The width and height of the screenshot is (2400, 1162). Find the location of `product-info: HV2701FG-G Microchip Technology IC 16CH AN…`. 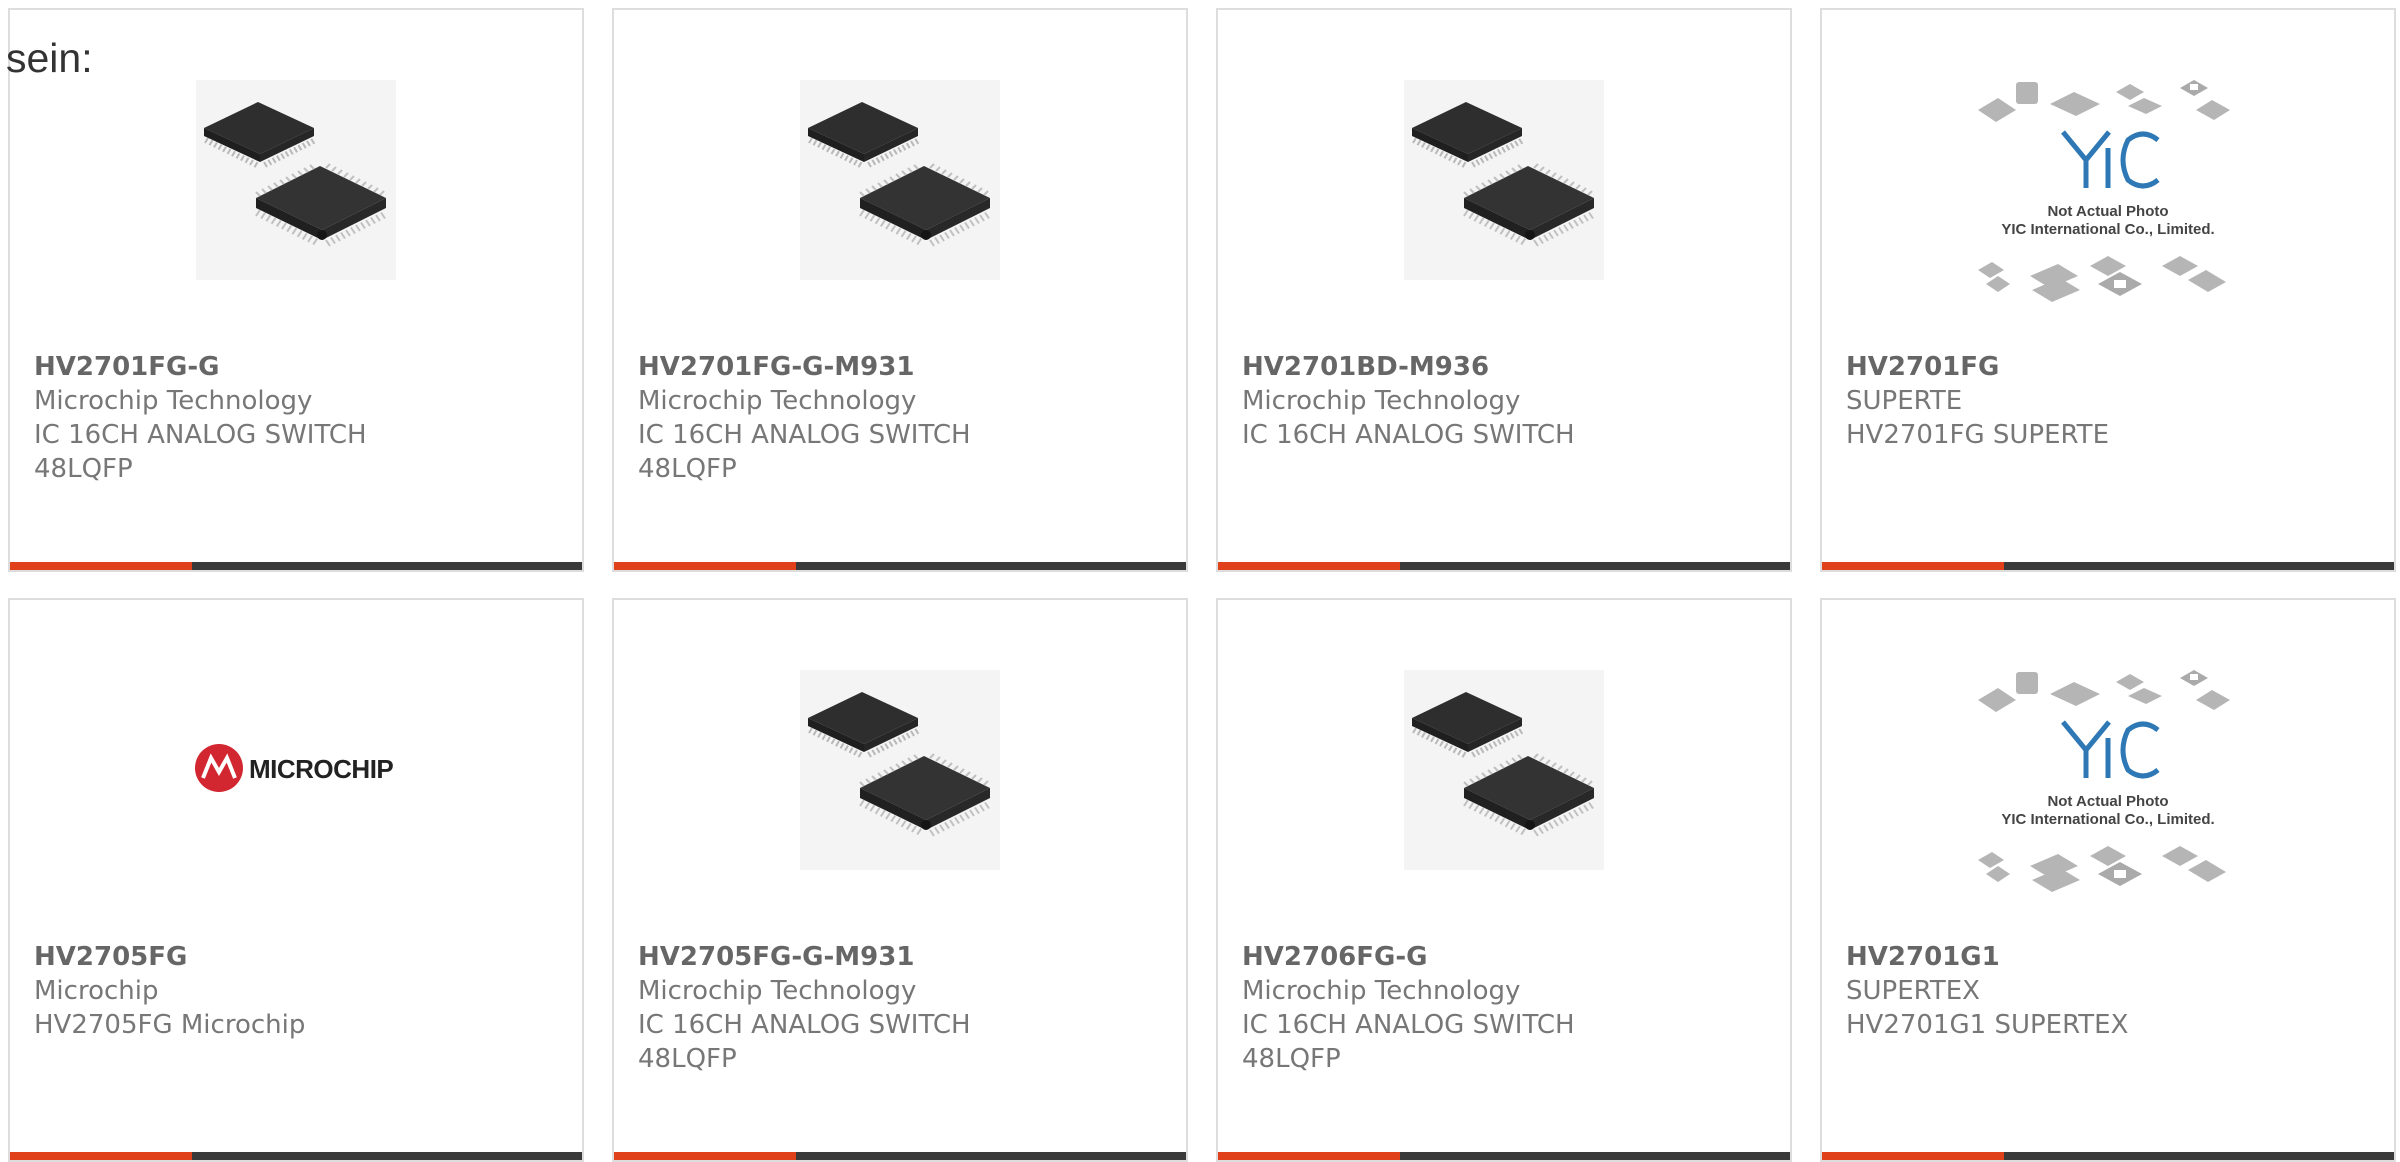

product-info: HV2701FG-G Microchip Technology IC 16CH AN… is located at coordinates (296, 418).